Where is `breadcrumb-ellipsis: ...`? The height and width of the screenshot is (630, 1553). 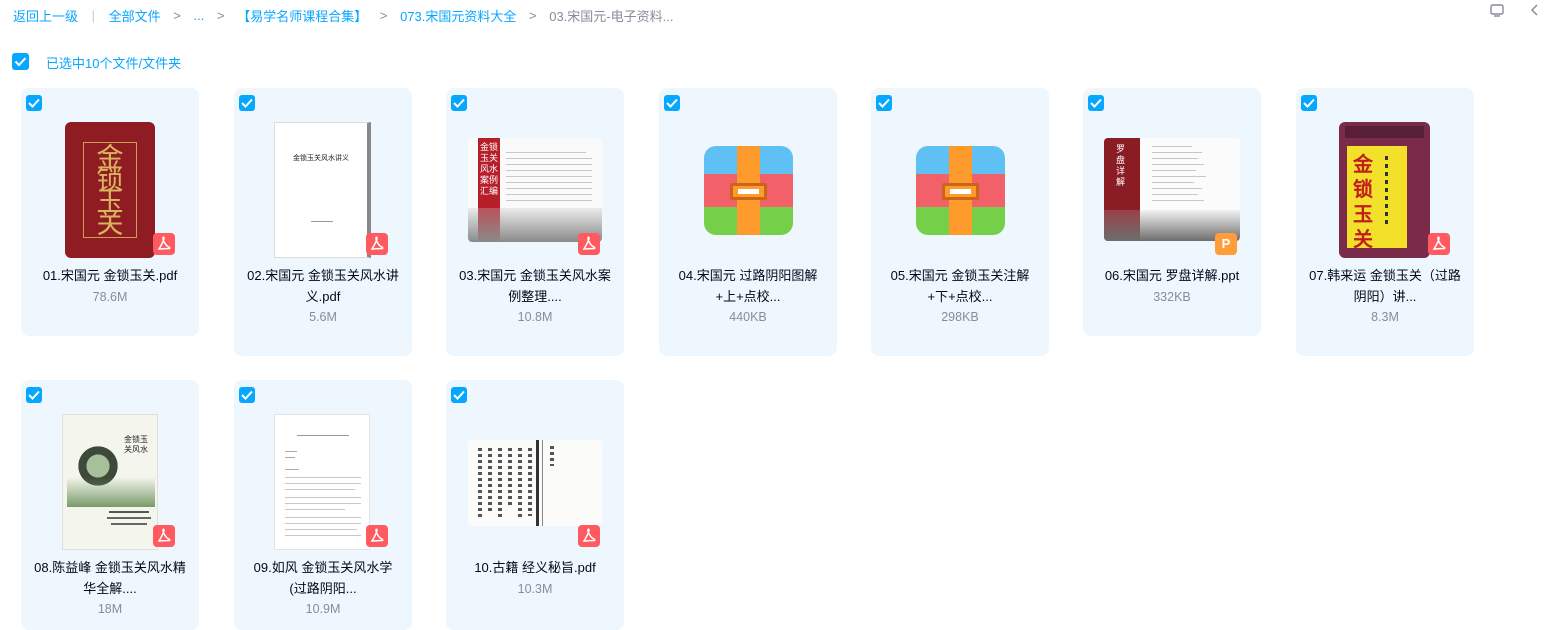 breadcrumb-ellipsis: ... is located at coordinates (199, 15).